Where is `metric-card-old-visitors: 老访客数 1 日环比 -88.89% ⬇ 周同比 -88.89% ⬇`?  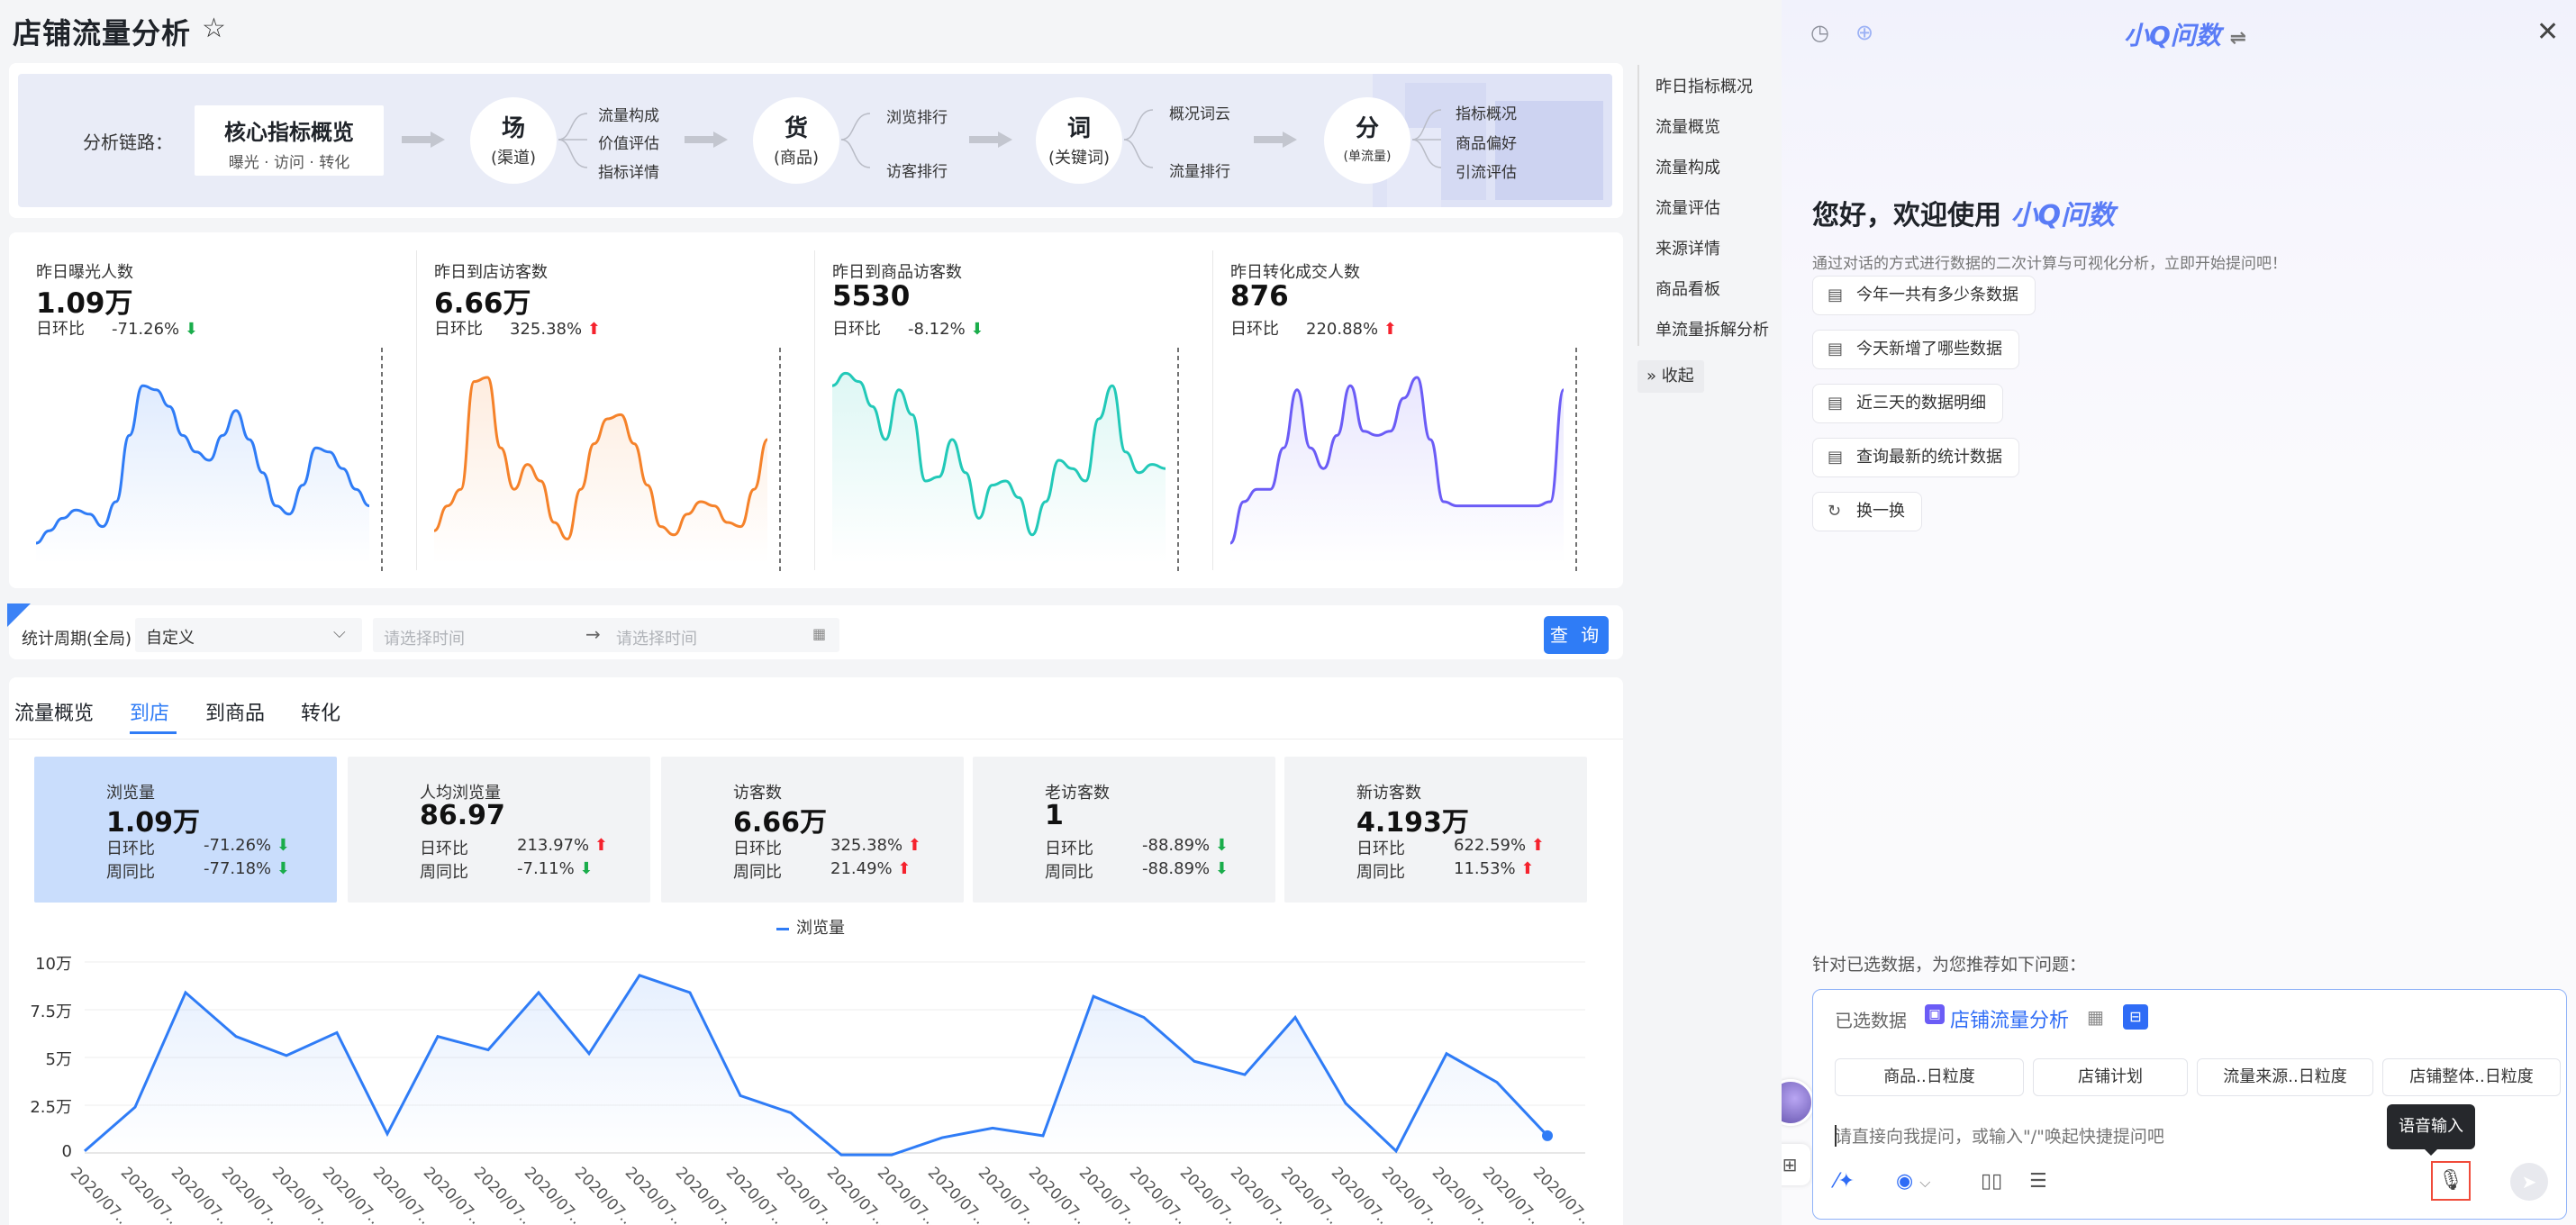
metric-card-old-visitors: 老访客数 1 日环比 -88.89% ⬇ 周同比 -88.89% ⬇ is located at coordinates (1124, 830).